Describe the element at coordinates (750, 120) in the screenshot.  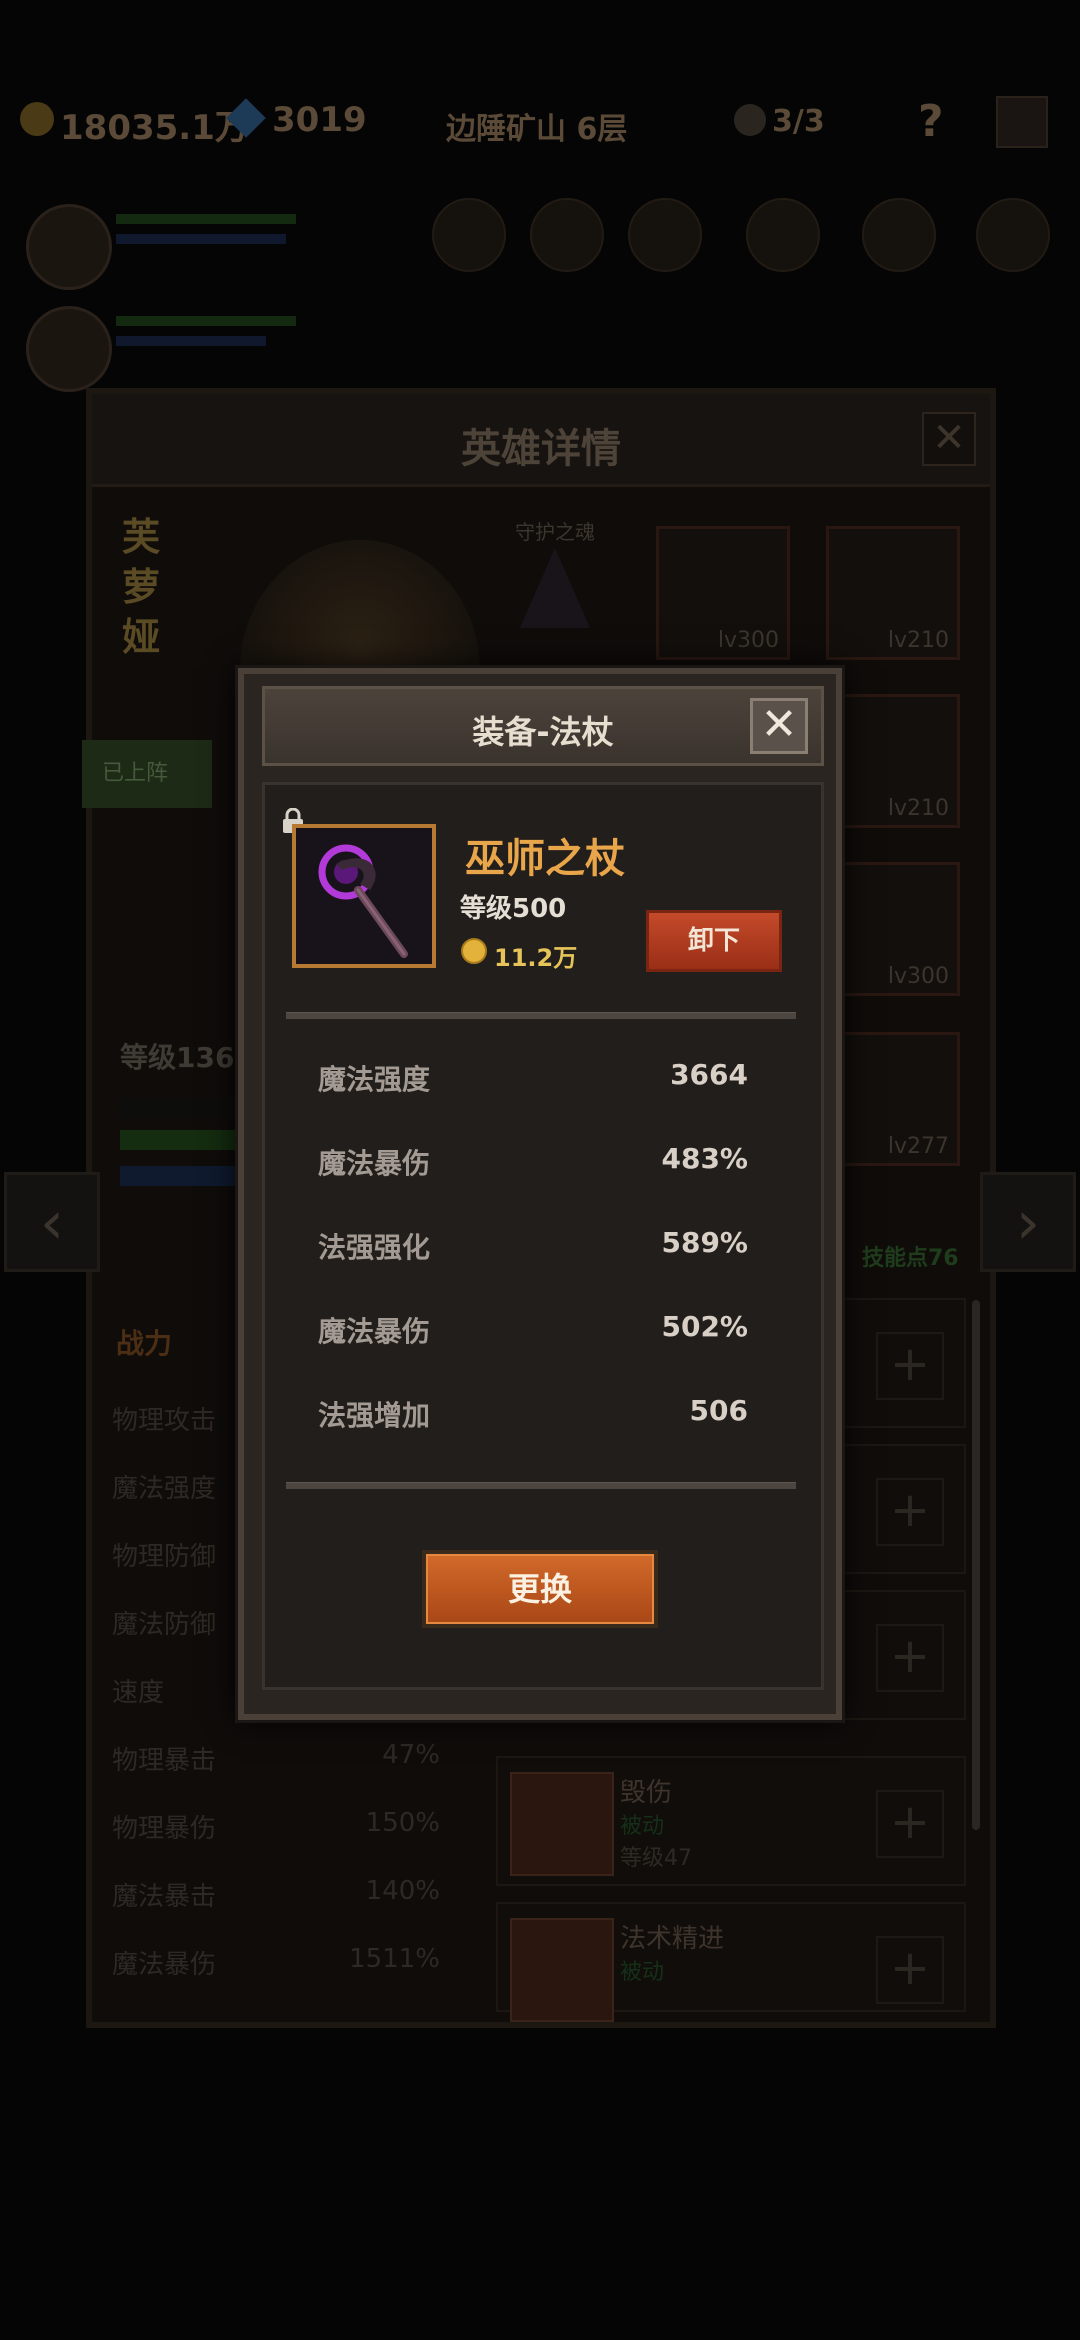
I see `skull-icon` at that location.